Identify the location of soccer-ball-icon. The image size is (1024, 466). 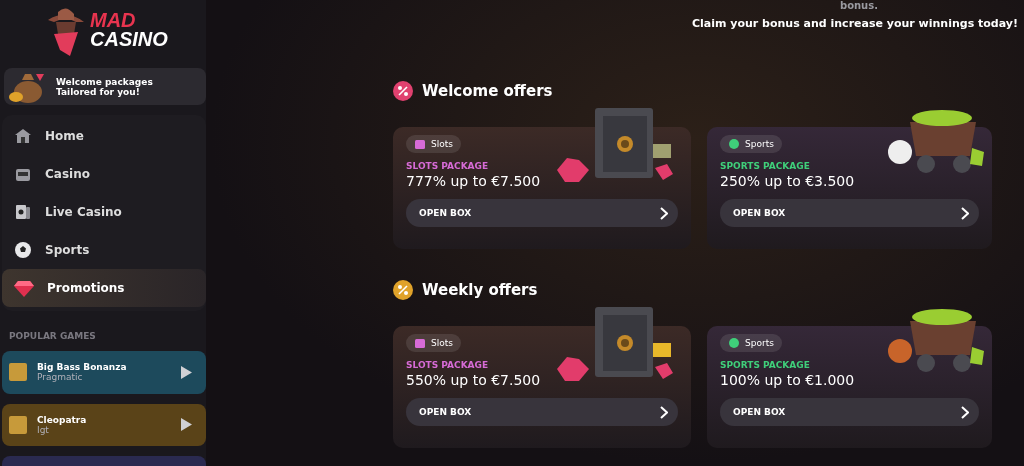
(23, 249).